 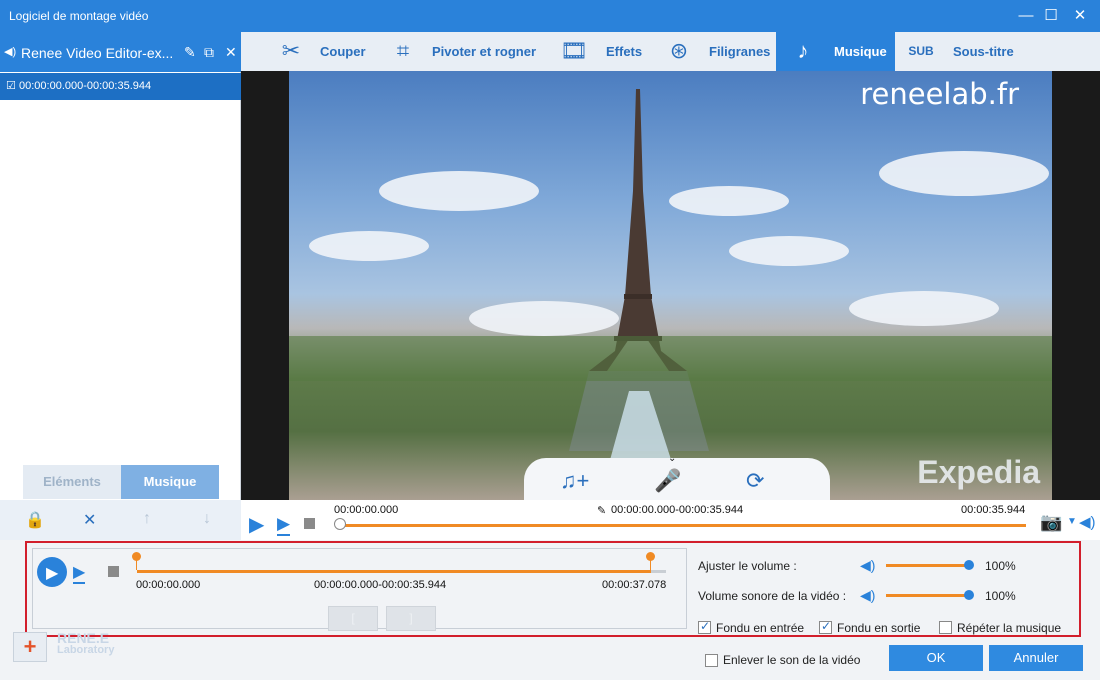 I want to click on tab-label: Musique, so click(x=860, y=51).